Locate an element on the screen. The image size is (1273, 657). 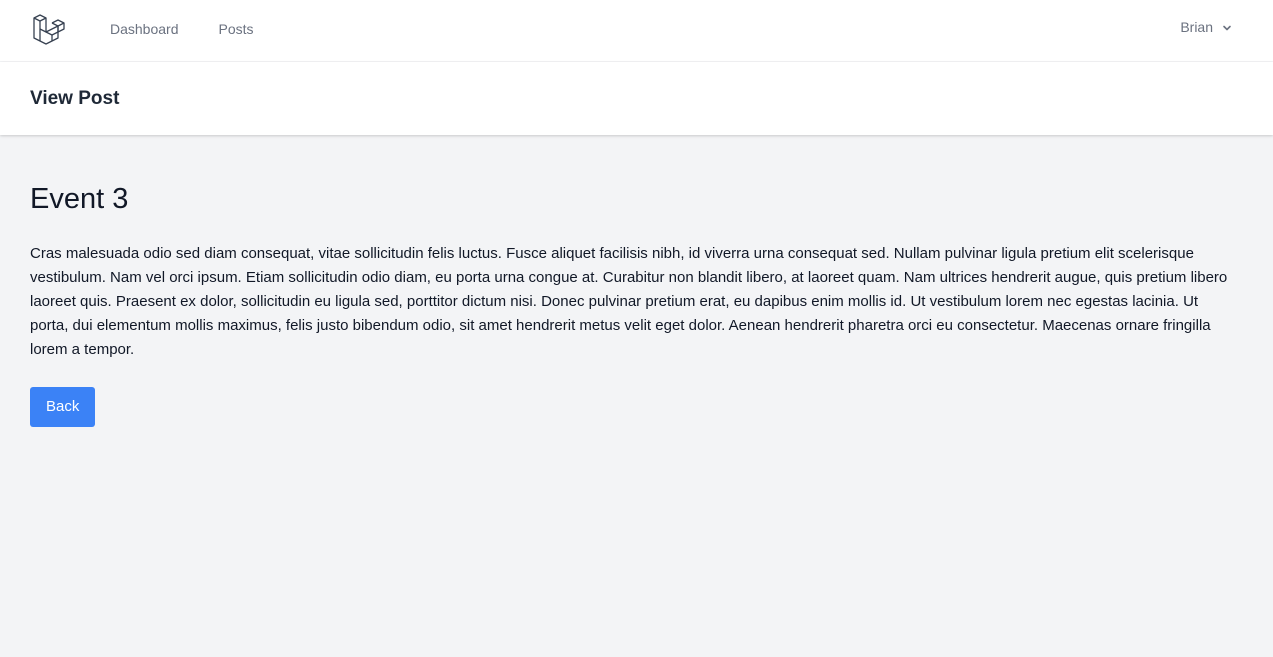
laravel-logo-icon is located at coordinates (48, 29).